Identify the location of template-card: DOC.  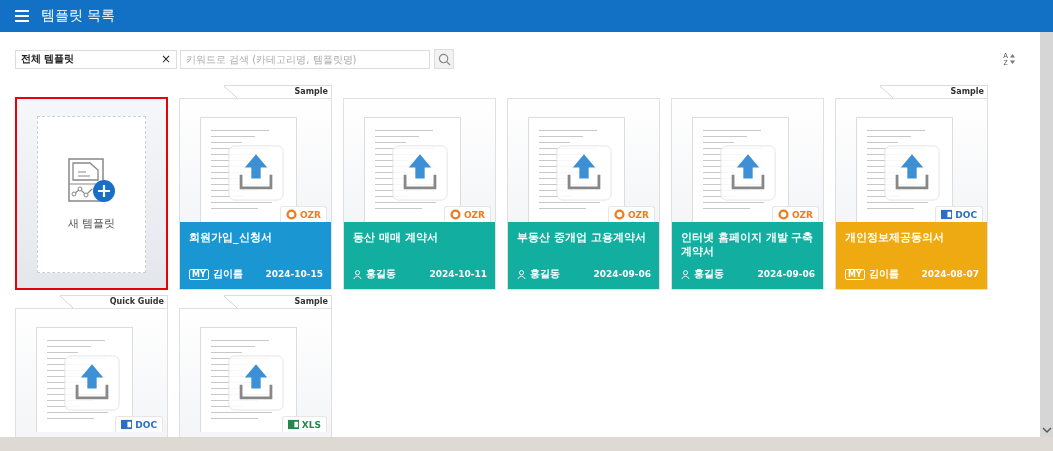
(91, 372).